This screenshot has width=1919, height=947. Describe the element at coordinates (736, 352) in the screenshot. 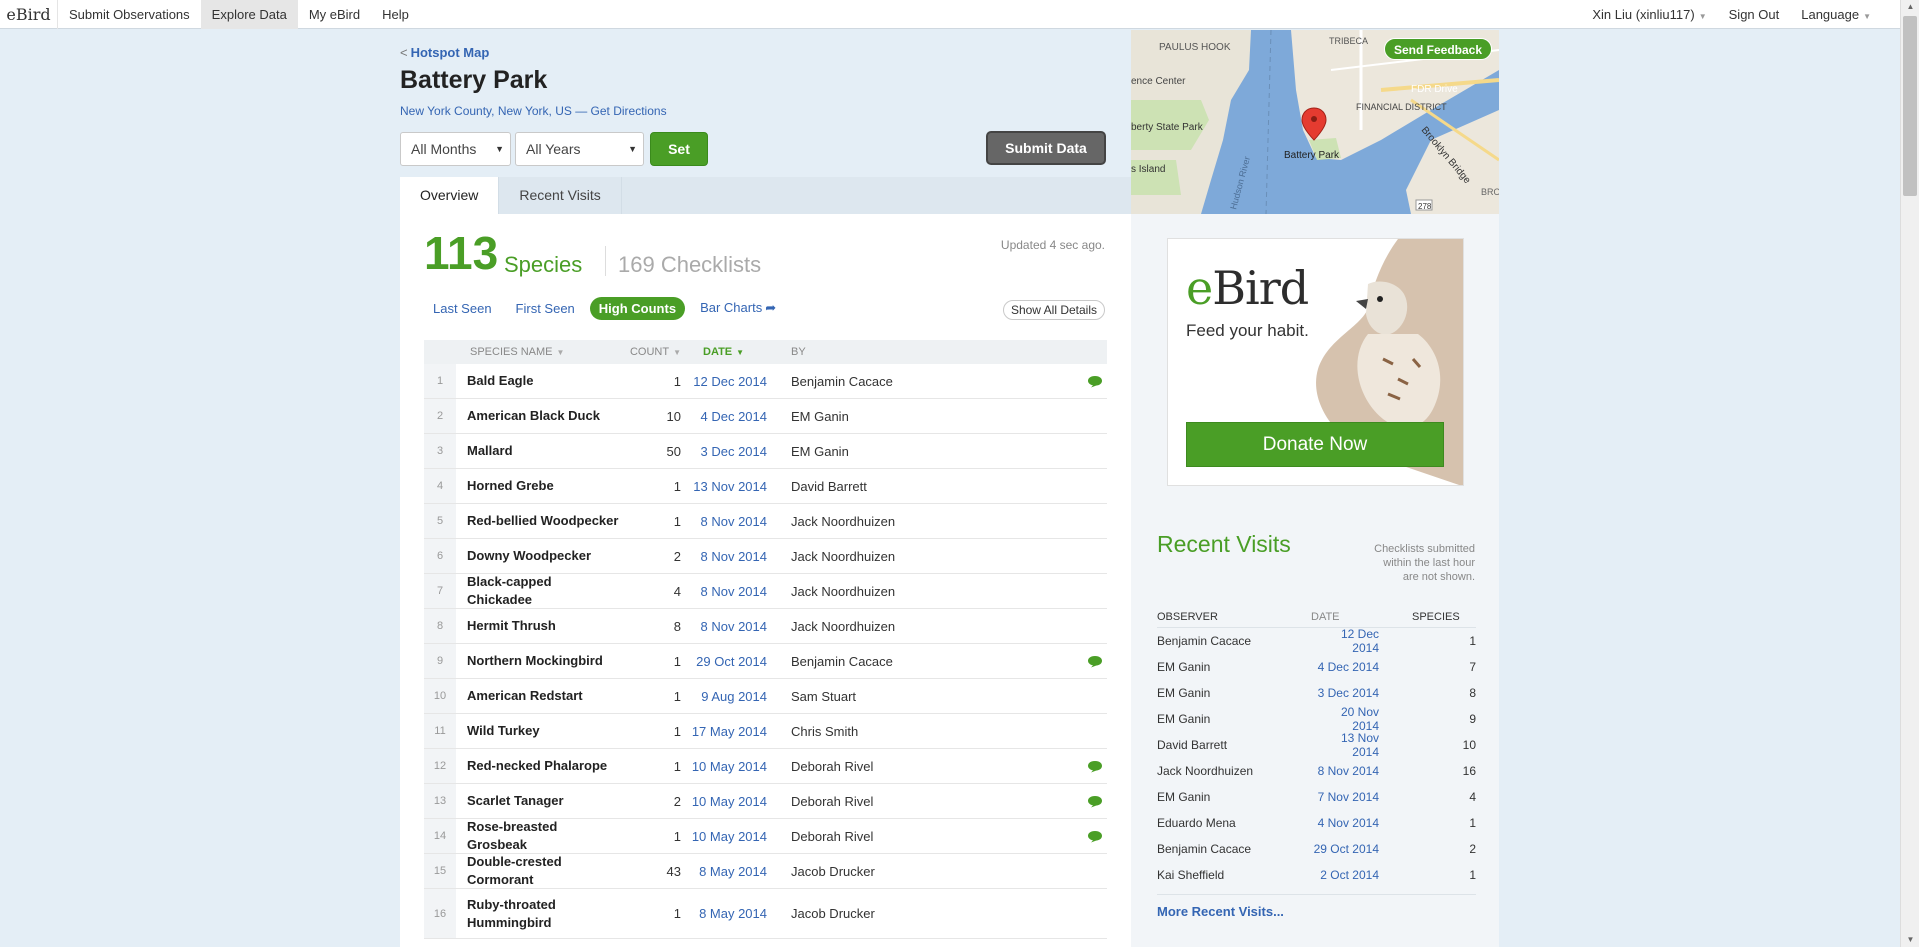

I see `th-date: Date ▼` at that location.